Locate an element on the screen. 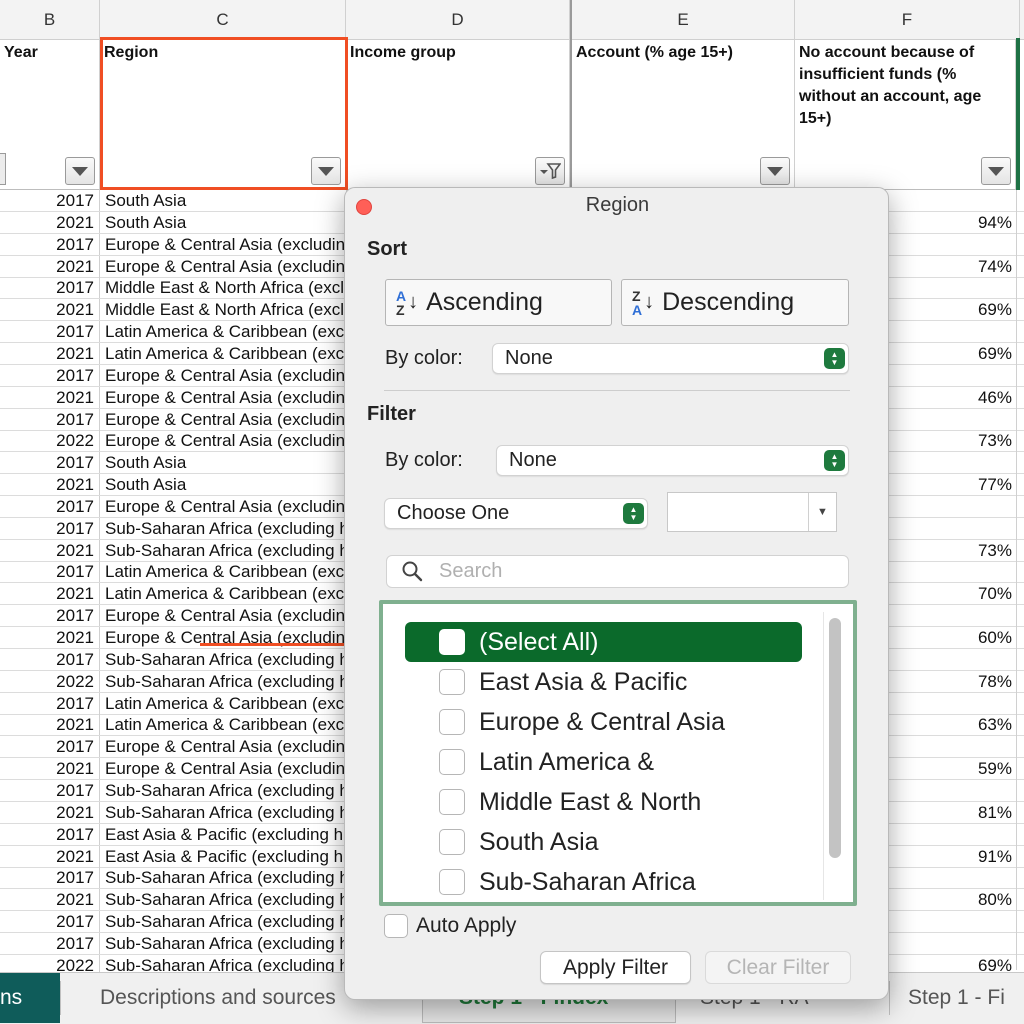 Image resolution: width=1024 pixels, height=1024 pixels. condition-select: Choose One ▲ ▼ is located at coordinates (516, 513).